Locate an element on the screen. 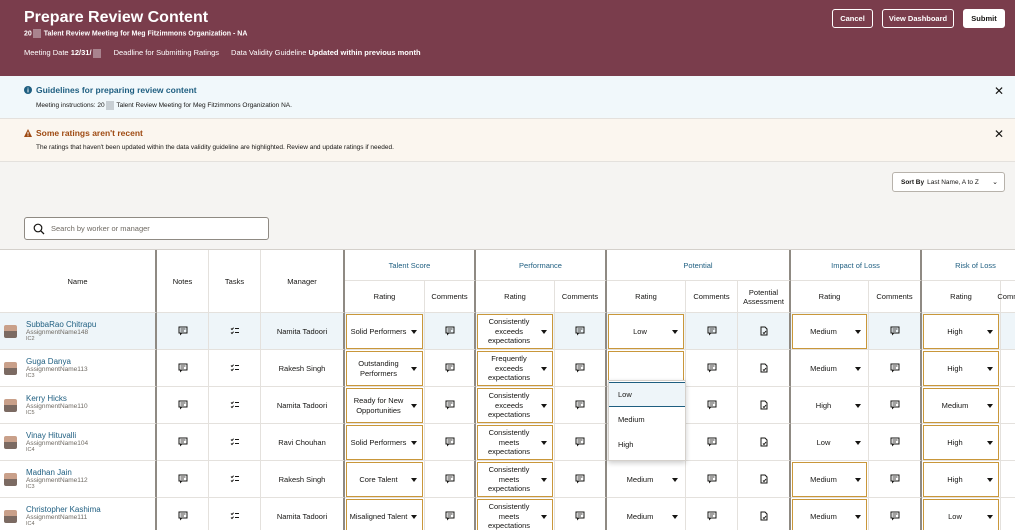 Image resolution: width=1015 pixels, height=530 pixels. potential-rating-select: Low is located at coordinates (646, 331).